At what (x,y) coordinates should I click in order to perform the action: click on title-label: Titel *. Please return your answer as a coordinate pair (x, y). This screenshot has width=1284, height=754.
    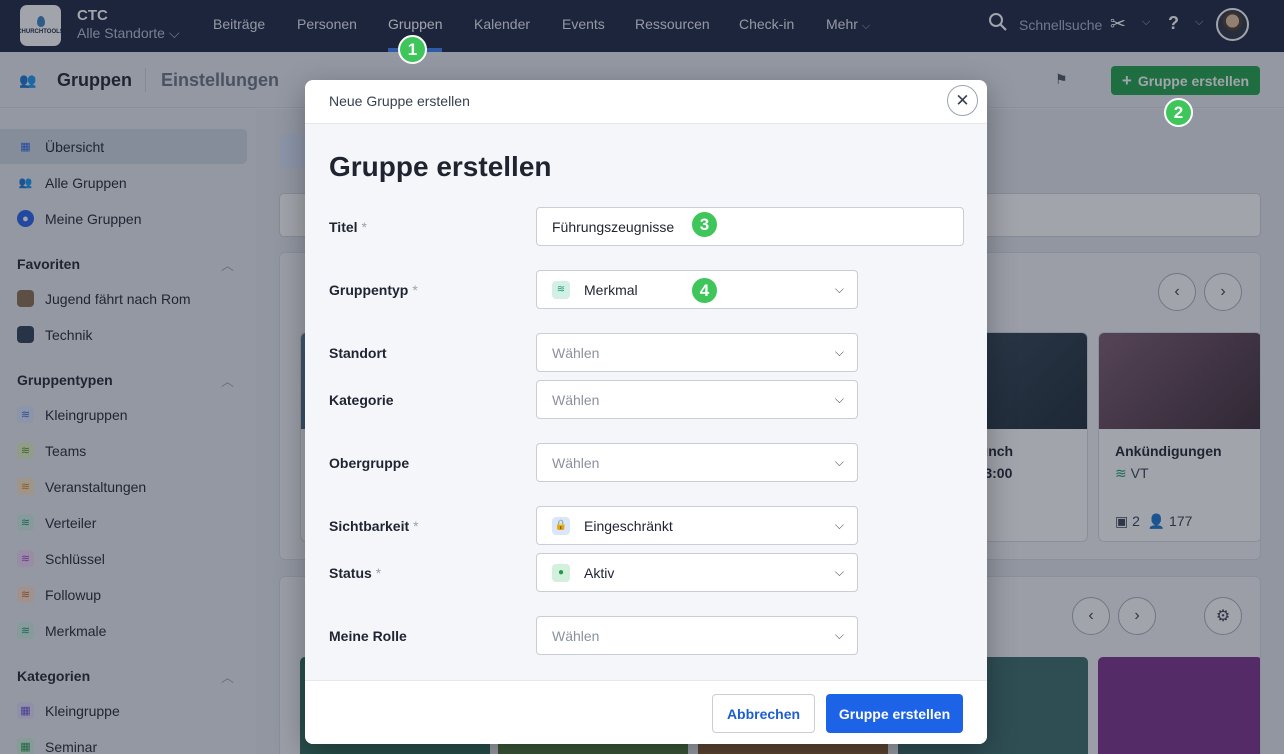
    Looking at the image, I should click on (348, 227).